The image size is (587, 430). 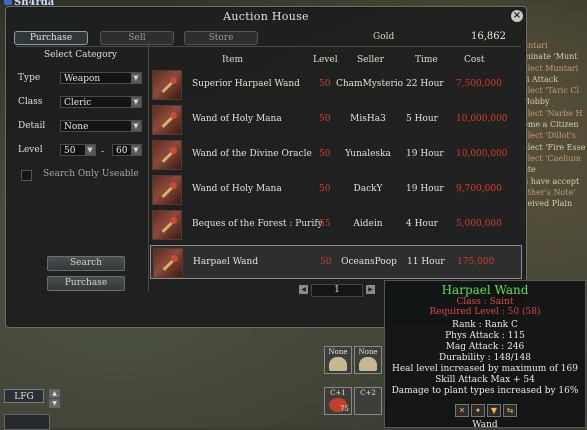 What do you see at coordinates (426, 262) in the screenshot?
I see `row-time: 11 Hour` at bounding box center [426, 262].